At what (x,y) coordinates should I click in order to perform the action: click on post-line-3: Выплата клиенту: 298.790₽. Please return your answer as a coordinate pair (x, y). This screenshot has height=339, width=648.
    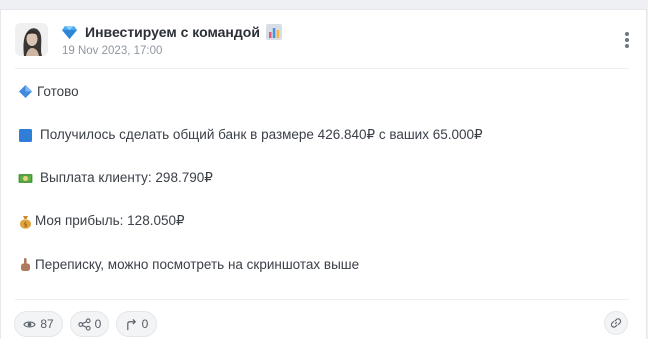
    Looking at the image, I should click on (115, 178).